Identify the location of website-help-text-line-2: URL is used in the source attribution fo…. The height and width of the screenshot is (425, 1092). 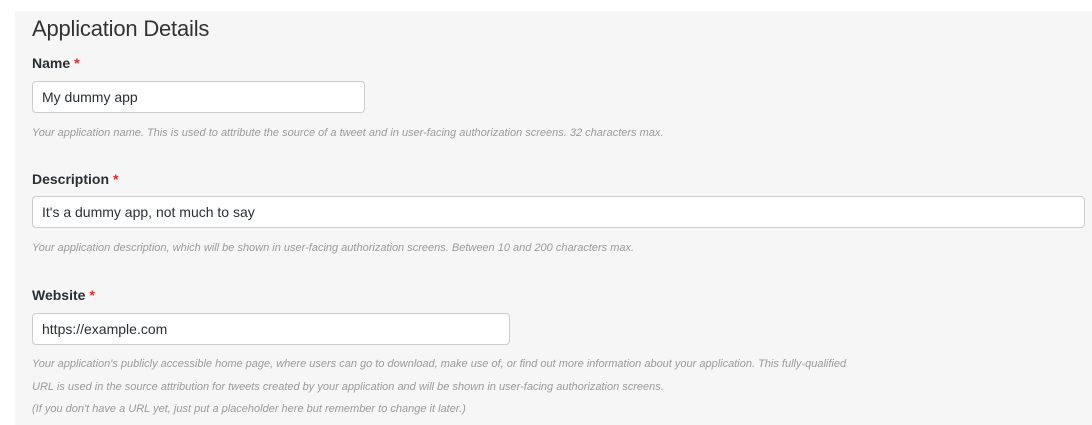
(348, 387).